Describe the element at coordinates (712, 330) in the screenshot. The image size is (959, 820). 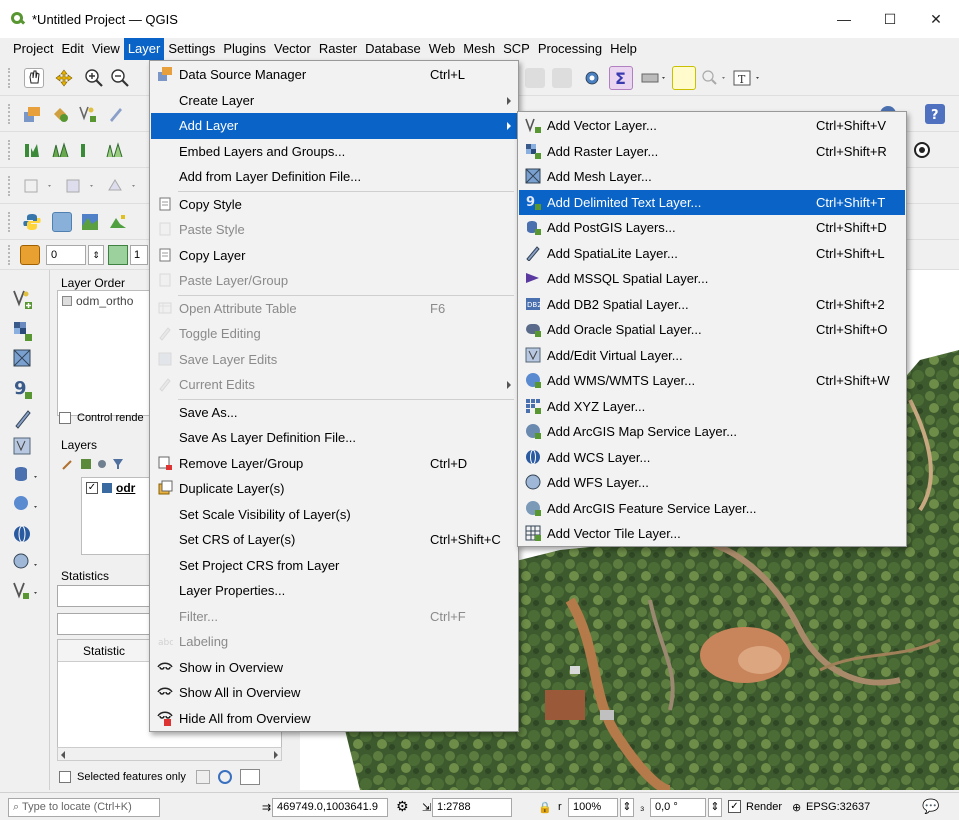
I see `add-layer-item: Add Oracle Spatial Layer... Ctrl+Shift+O` at that location.